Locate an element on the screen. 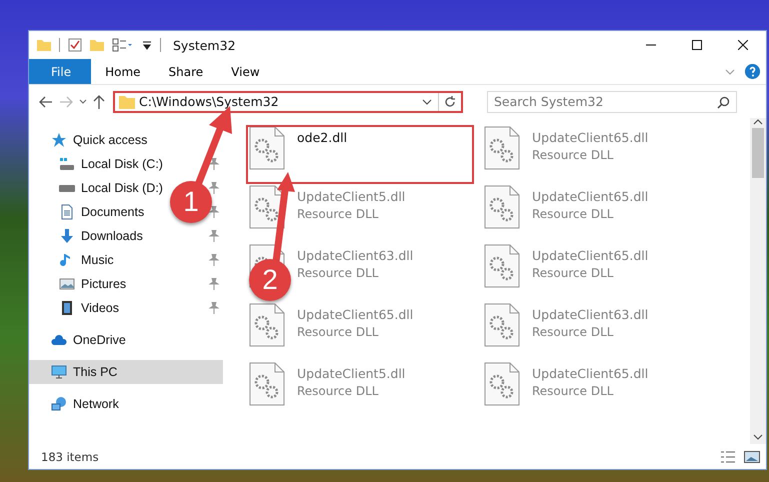 This screenshot has height=482, width=769. maximize-icon is located at coordinates (697, 45).